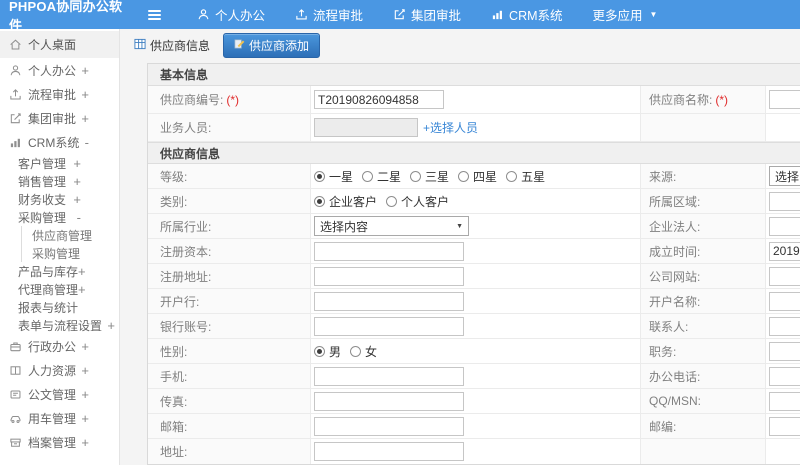  I want to click on source-select: 选择内容▼, so click(784, 176).